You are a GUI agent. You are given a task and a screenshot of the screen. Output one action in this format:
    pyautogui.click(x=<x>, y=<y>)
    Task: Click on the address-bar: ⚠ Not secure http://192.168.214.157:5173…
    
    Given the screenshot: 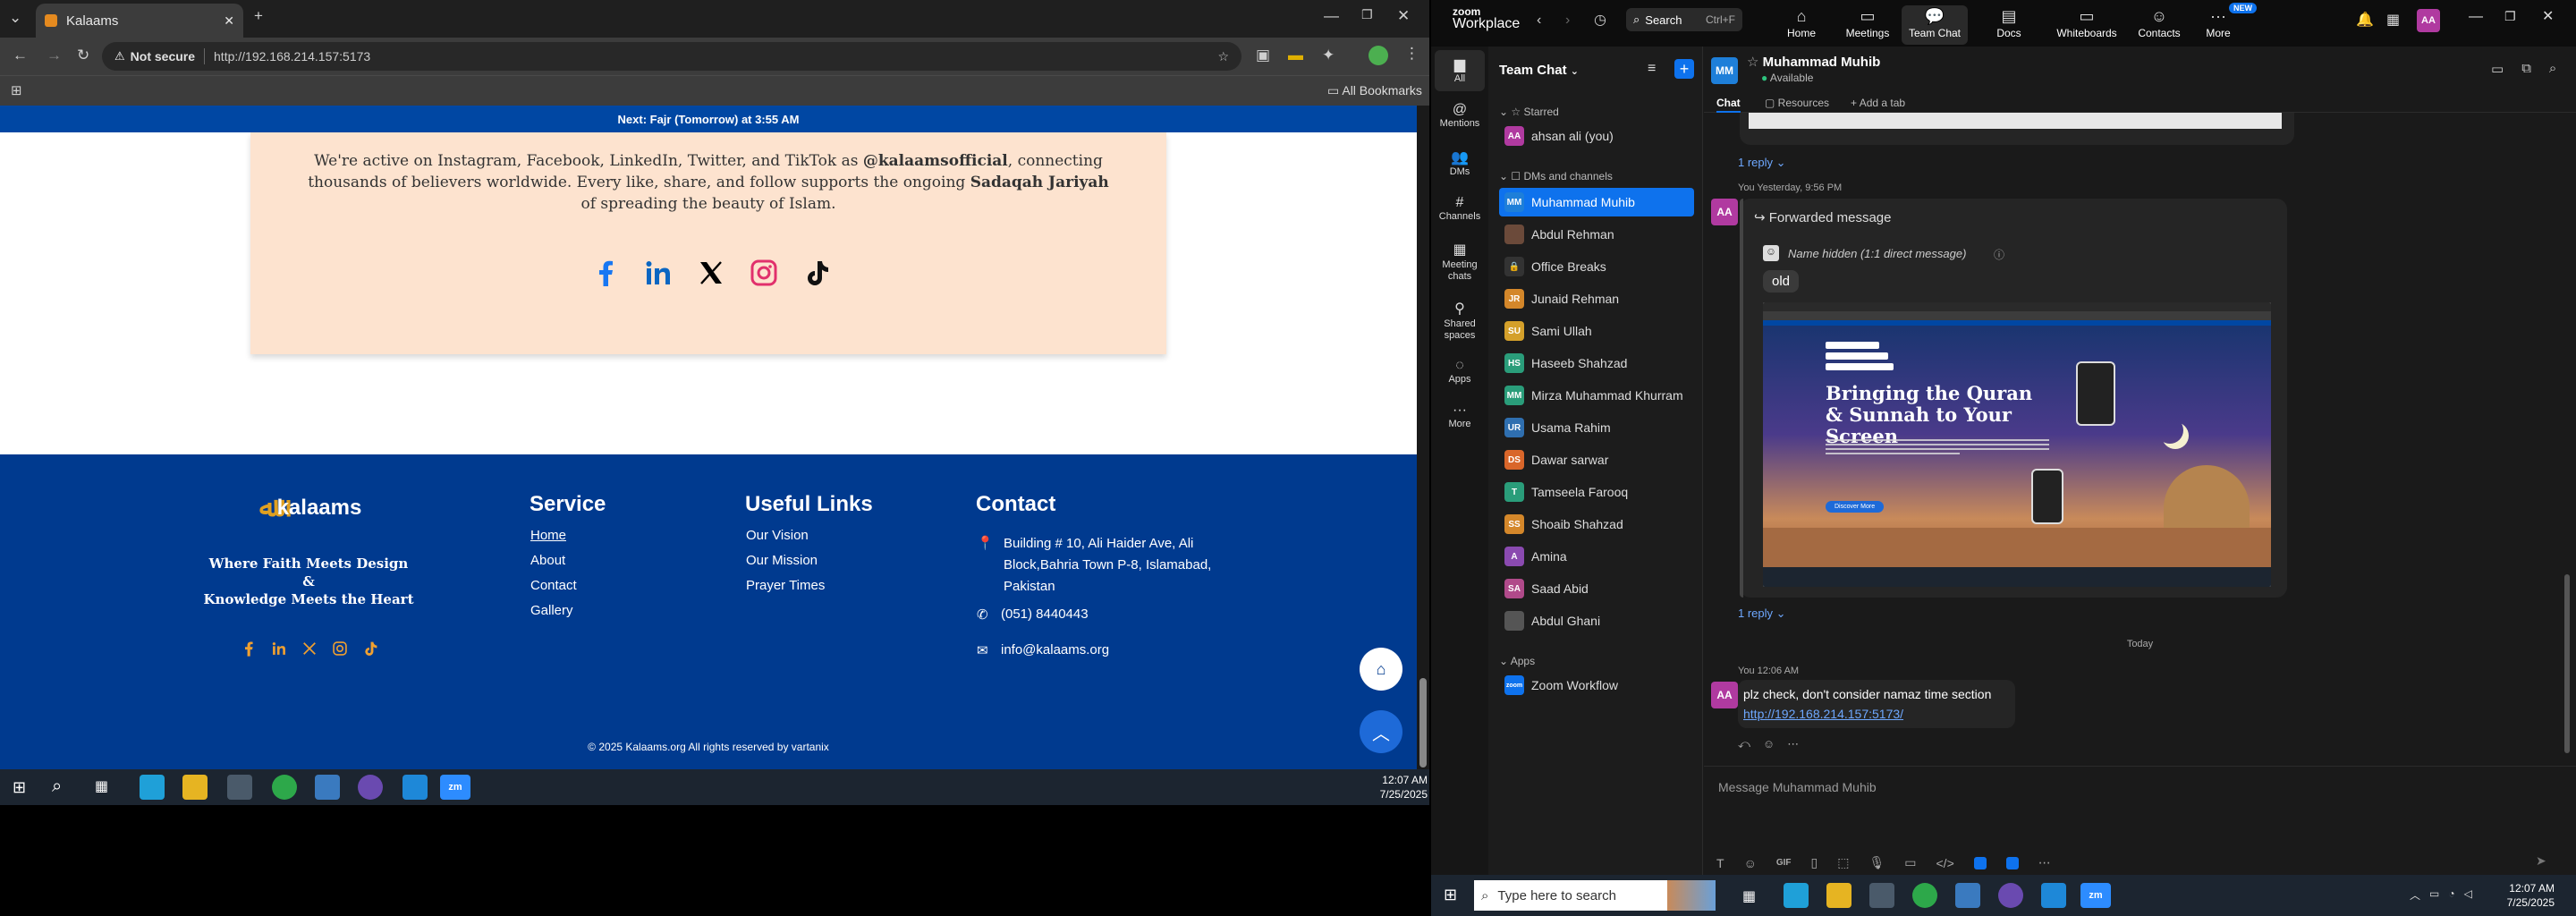 What is the action you would take?
    pyautogui.click(x=671, y=56)
    